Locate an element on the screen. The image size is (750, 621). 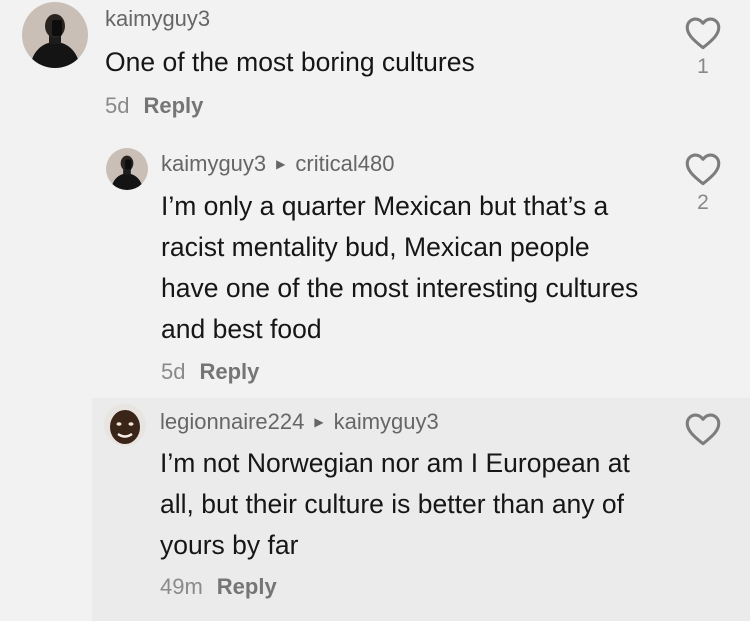
like-button is located at coordinates (703, 431).